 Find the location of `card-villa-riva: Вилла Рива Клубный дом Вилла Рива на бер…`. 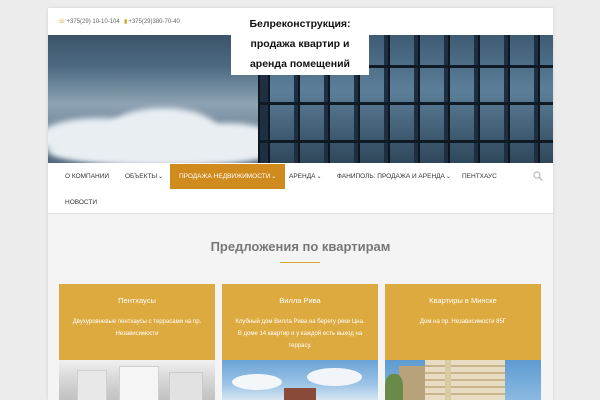

card-villa-riva: Вилла Рива Клубный дом Вилла Рива на бер… is located at coordinates (300, 342).